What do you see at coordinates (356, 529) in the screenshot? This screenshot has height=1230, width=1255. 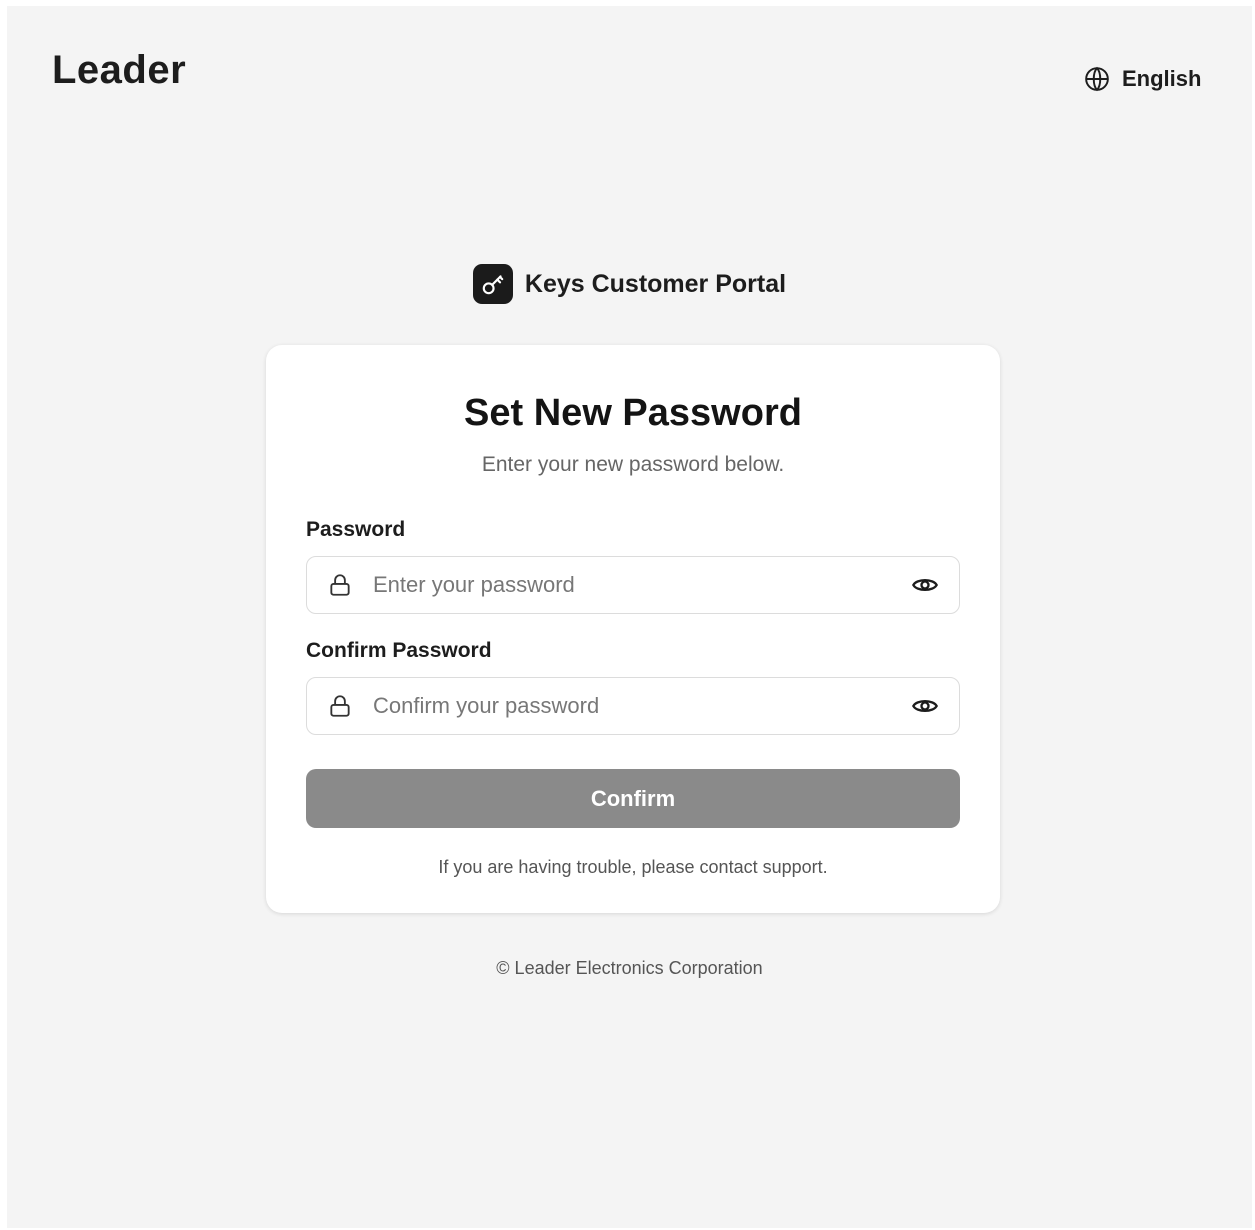 I see `password-label: Password` at bounding box center [356, 529].